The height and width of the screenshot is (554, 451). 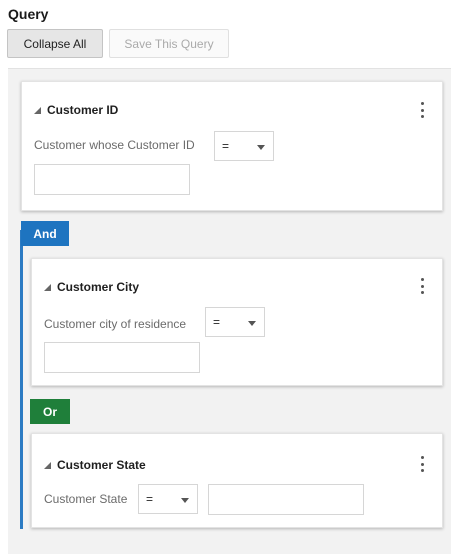 I want to click on condition-label: Customer State, so click(x=86, y=499).